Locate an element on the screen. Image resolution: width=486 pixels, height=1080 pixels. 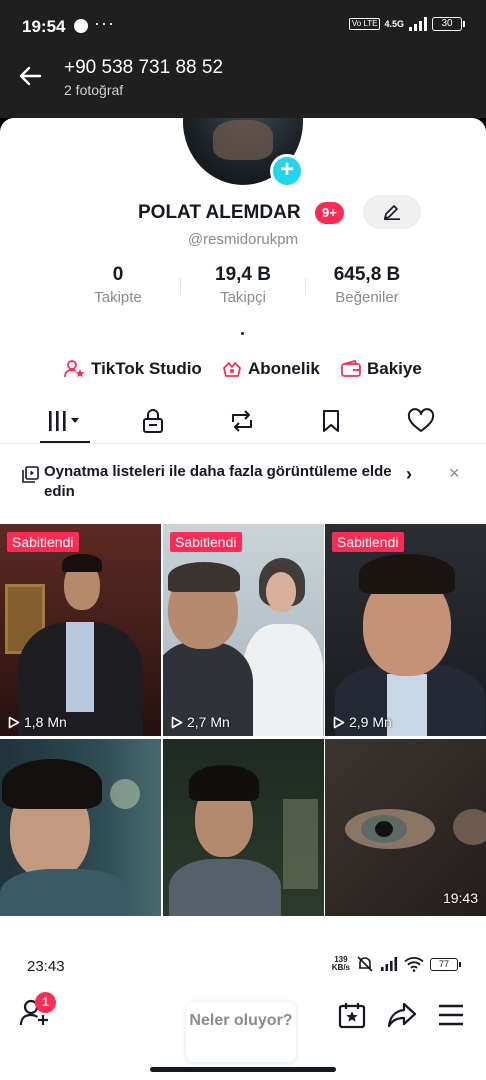
video-duration: 19:43 is located at coordinates (460, 898).